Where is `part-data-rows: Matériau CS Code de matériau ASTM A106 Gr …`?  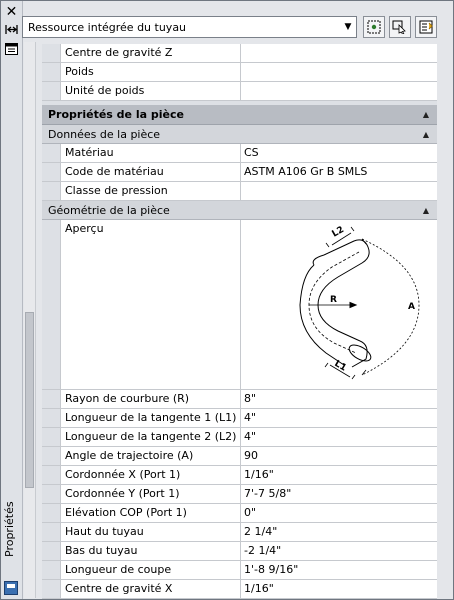
part-data-rows: Matériau CS Code de matériau ASTM A106 Gr … is located at coordinates (239, 172).